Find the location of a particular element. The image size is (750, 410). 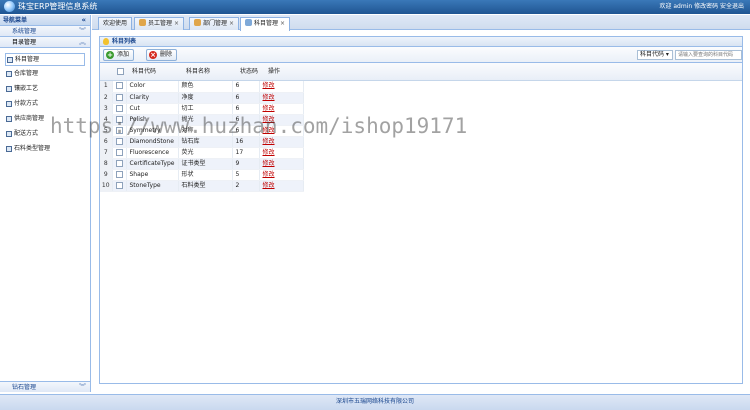

footer-text: 深圳市五瑞网络科技有限公司 is located at coordinates (374, 401).